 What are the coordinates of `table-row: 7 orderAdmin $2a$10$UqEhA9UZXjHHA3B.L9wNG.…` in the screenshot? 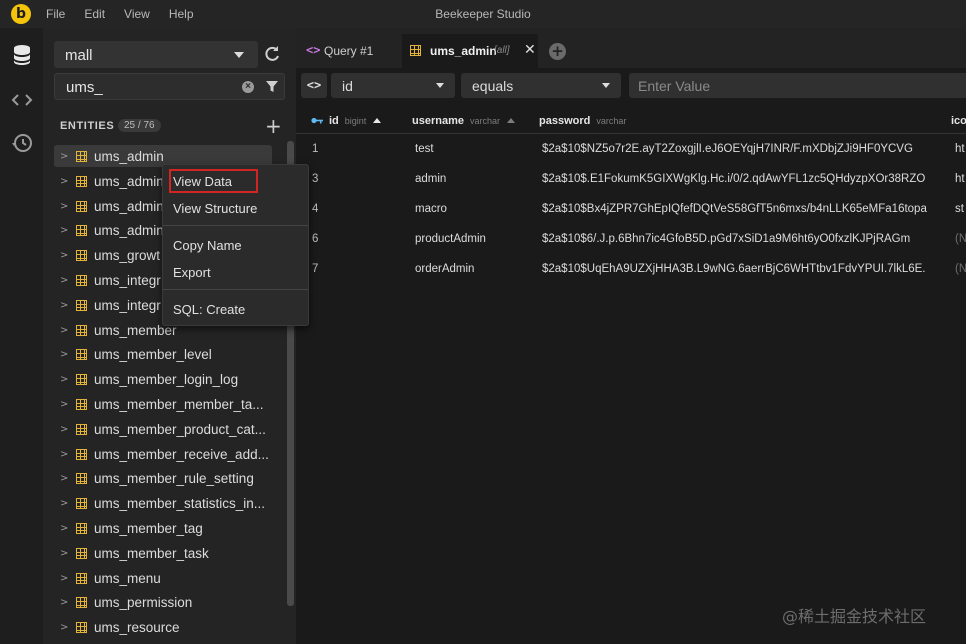 It's located at (631, 270).